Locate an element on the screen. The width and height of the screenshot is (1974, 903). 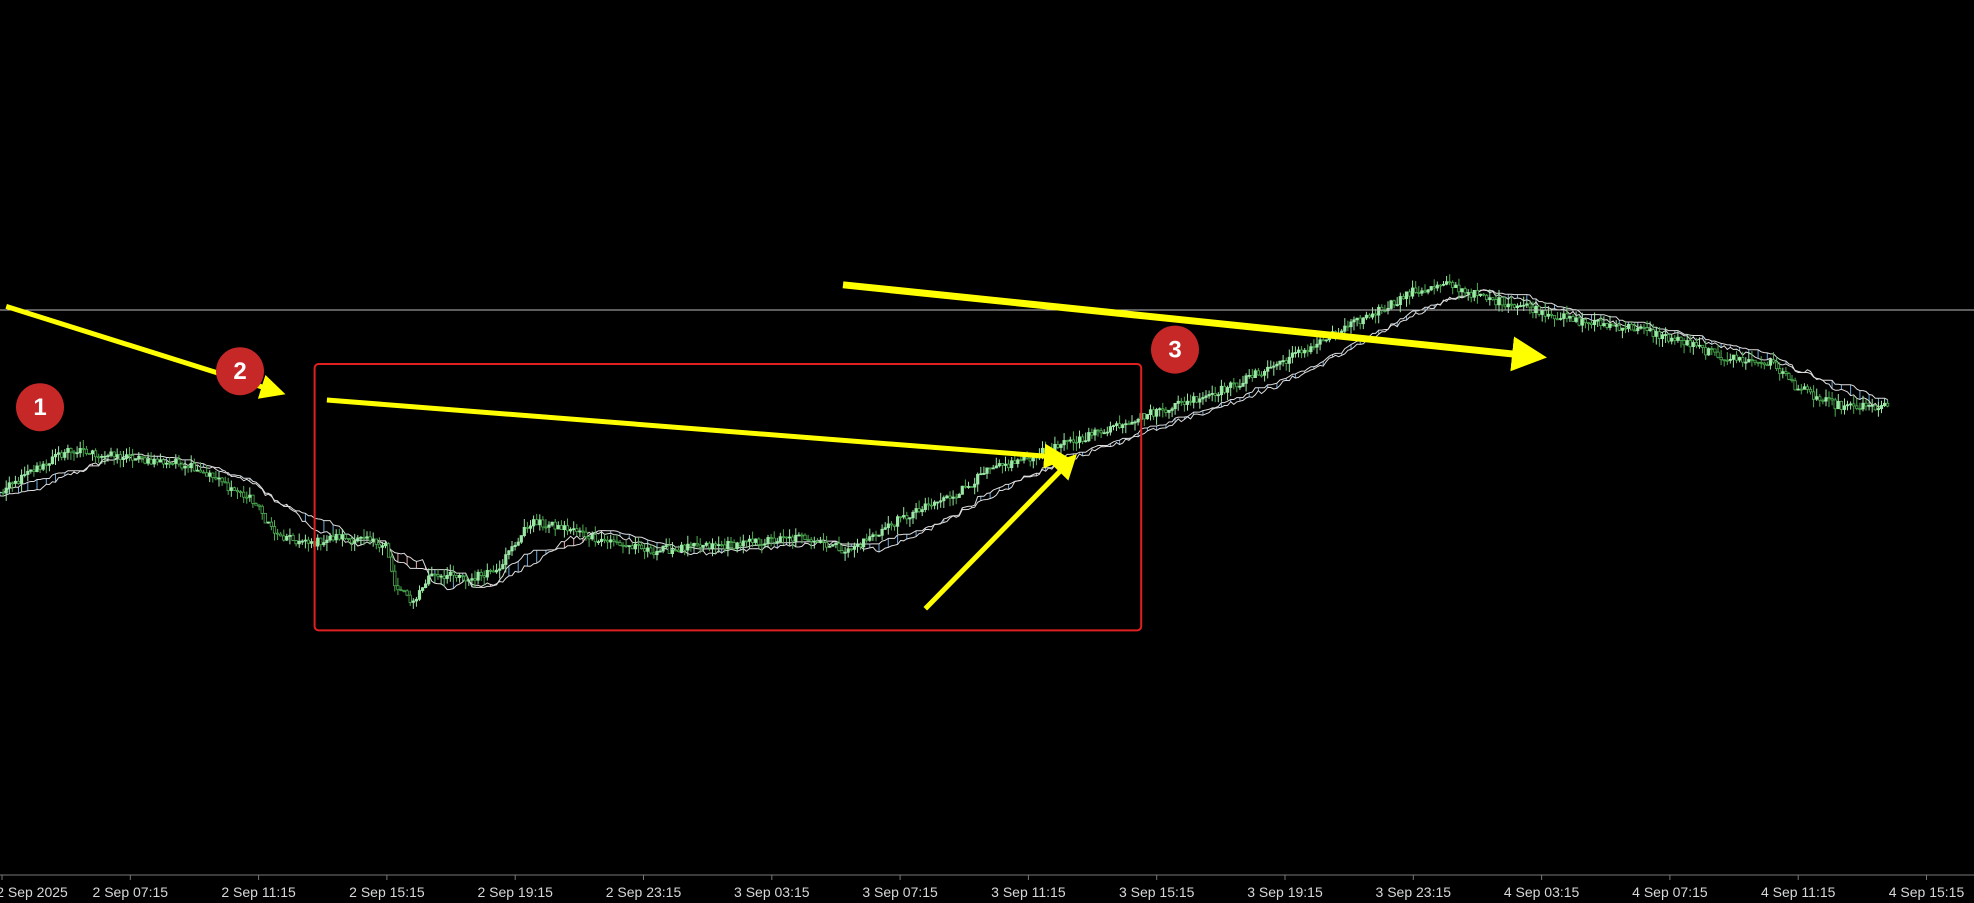
x-tick-label: 2 Sep 15:15 is located at coordinates (387, 892).